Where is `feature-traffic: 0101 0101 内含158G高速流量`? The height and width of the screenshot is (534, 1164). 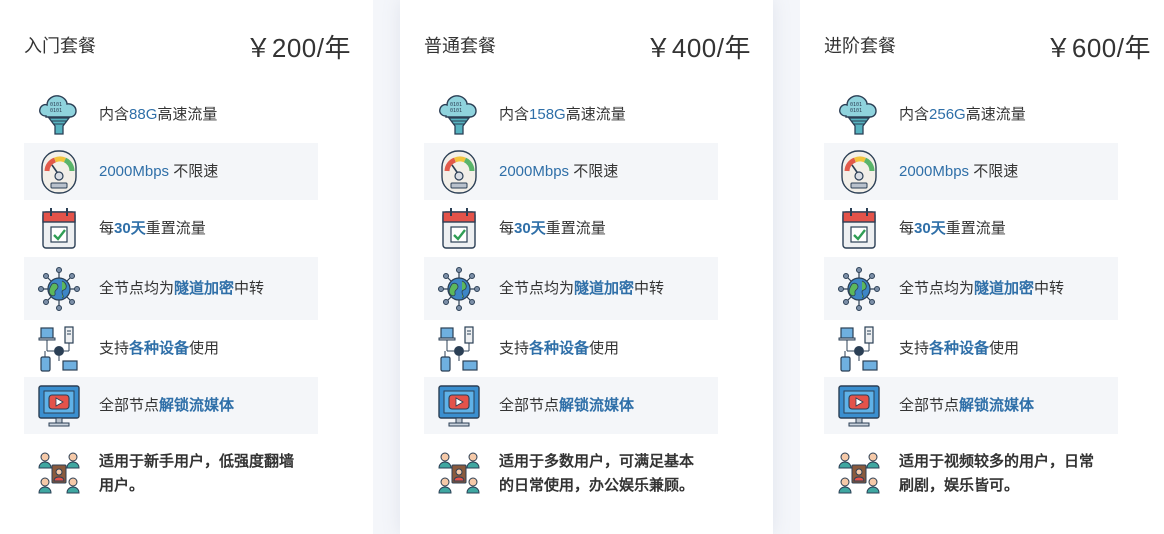 feature-traffic: 0101 0101 内含158G高速流量 is located at coordinates (571, 114).